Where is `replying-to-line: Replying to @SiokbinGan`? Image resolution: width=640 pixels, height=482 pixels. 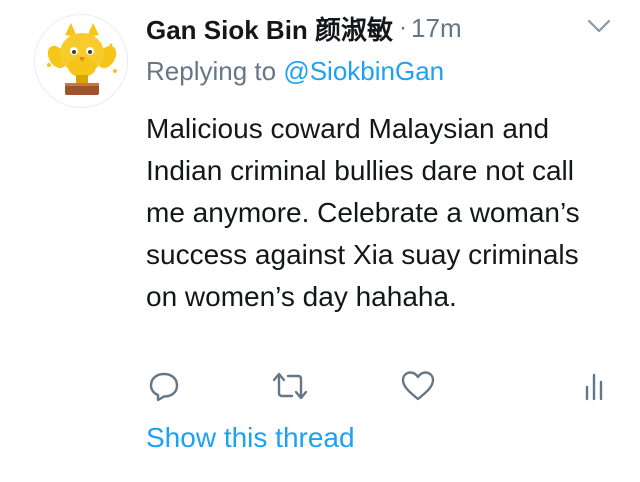
replying-to-line: Replying to @SiokbinGan is located at coordinates (295, 71).